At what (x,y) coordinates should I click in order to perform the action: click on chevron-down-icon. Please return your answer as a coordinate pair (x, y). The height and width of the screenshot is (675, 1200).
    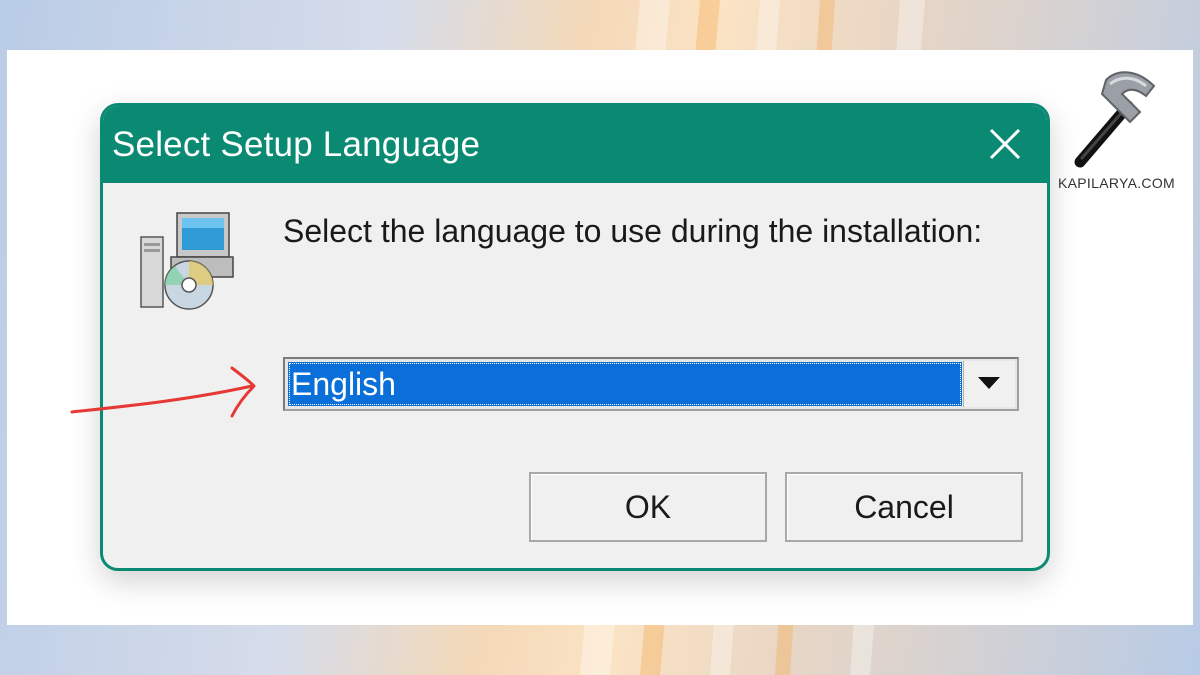
    Looking at the image, I should click on (989, 383).